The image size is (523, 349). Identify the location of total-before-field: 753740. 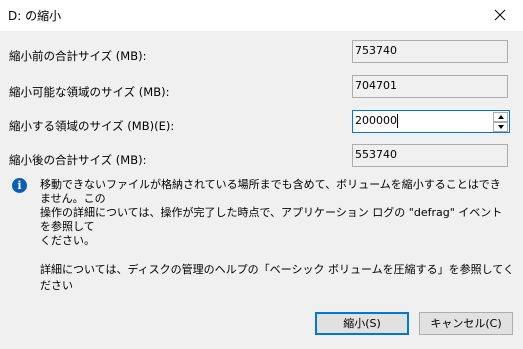
(430, 51).